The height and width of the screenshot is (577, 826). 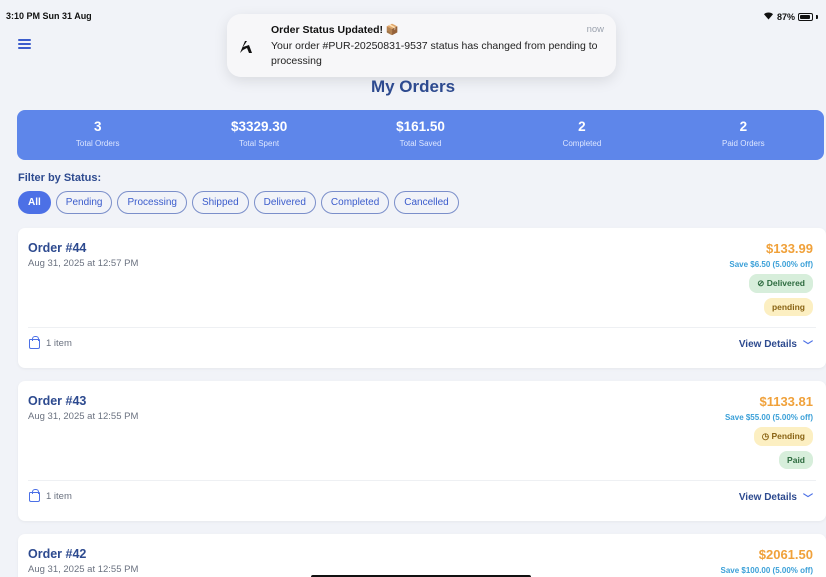 I want to click on status-badge-label: Delivered, so click(x=785, y=283).